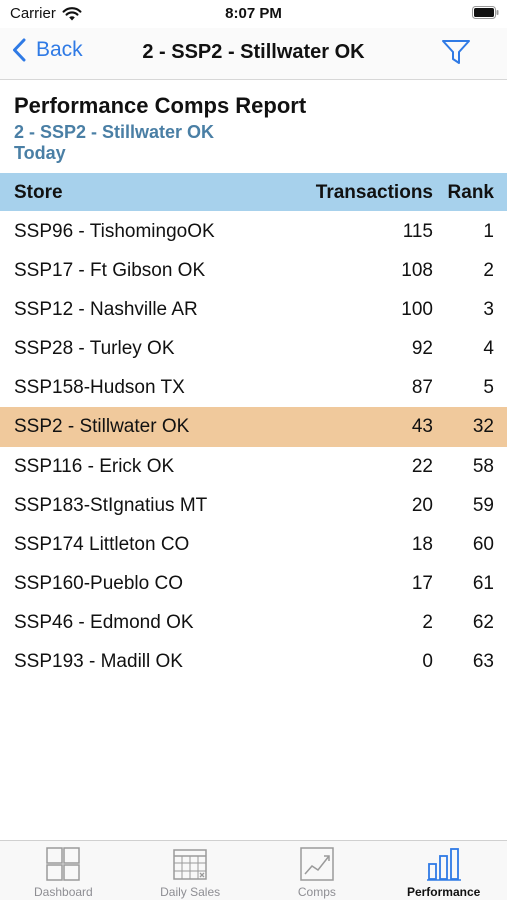  What do you see at coordinates (160, 105) in the screenshot?
I see `report-title: Performance Comps Report` at bounding box center [160, 105].